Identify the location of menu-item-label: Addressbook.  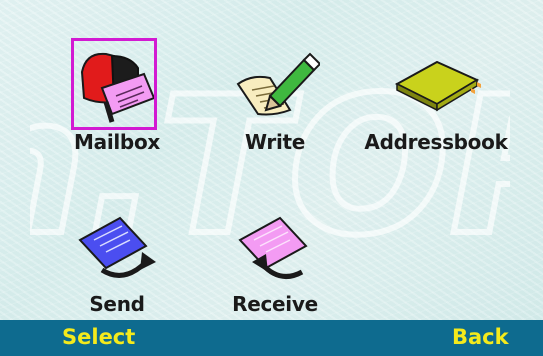
(436, 142).